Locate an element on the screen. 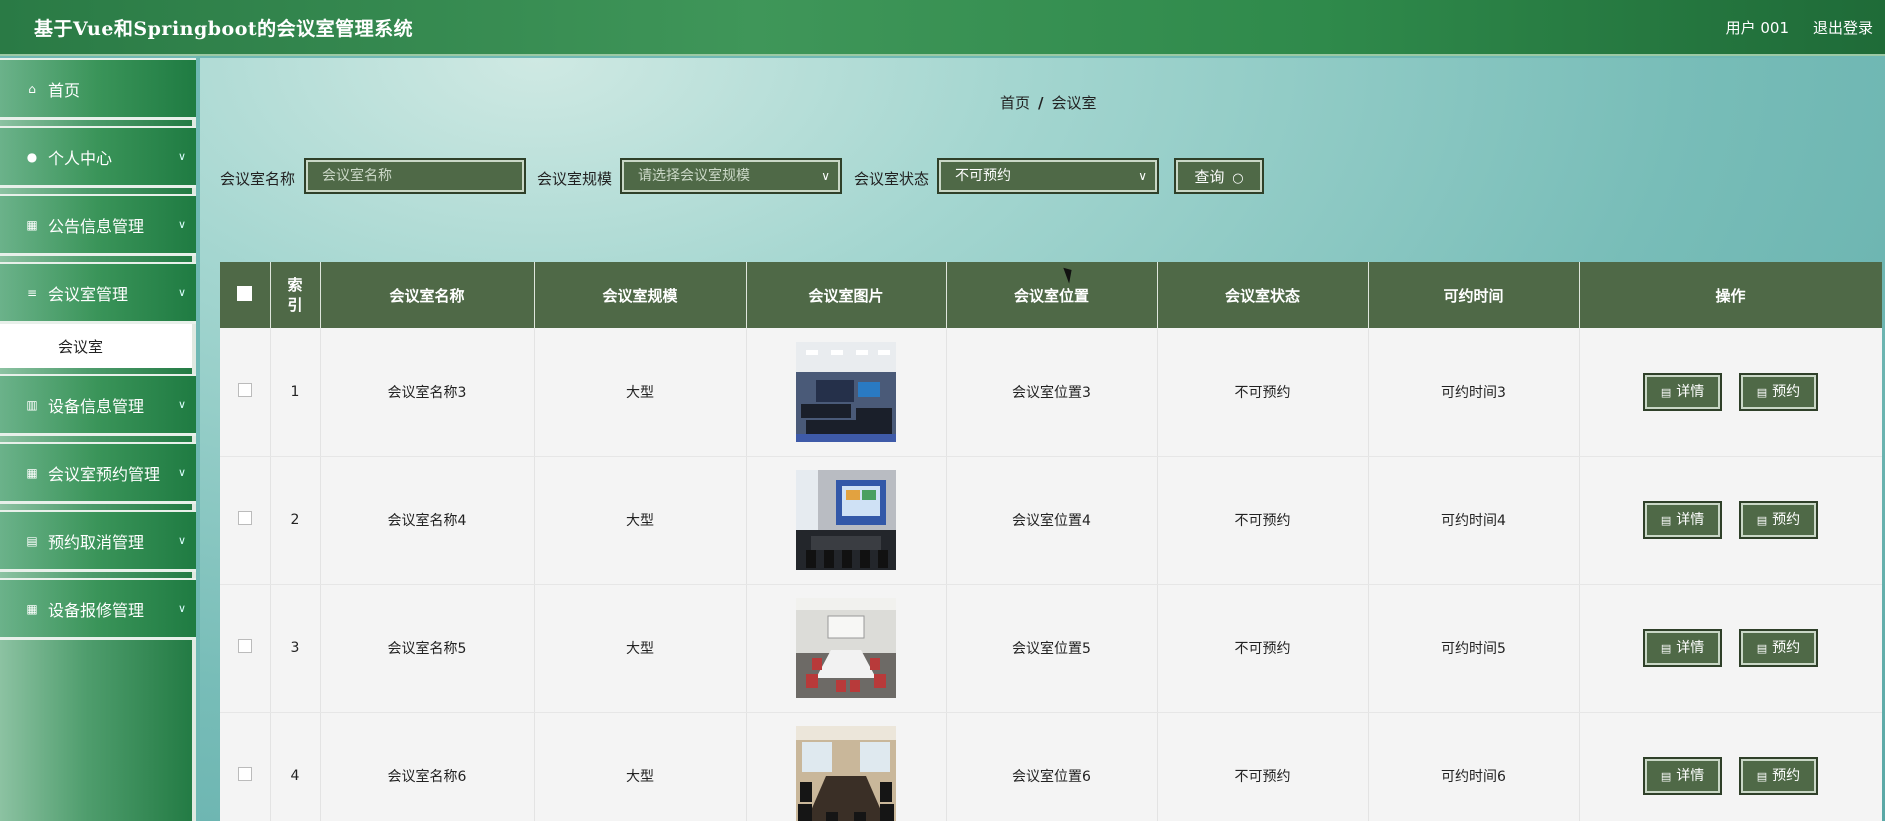 The image size is (1885, 821). sidebar-item-label: 设备报修管理 is located at coordinates (96, 610).